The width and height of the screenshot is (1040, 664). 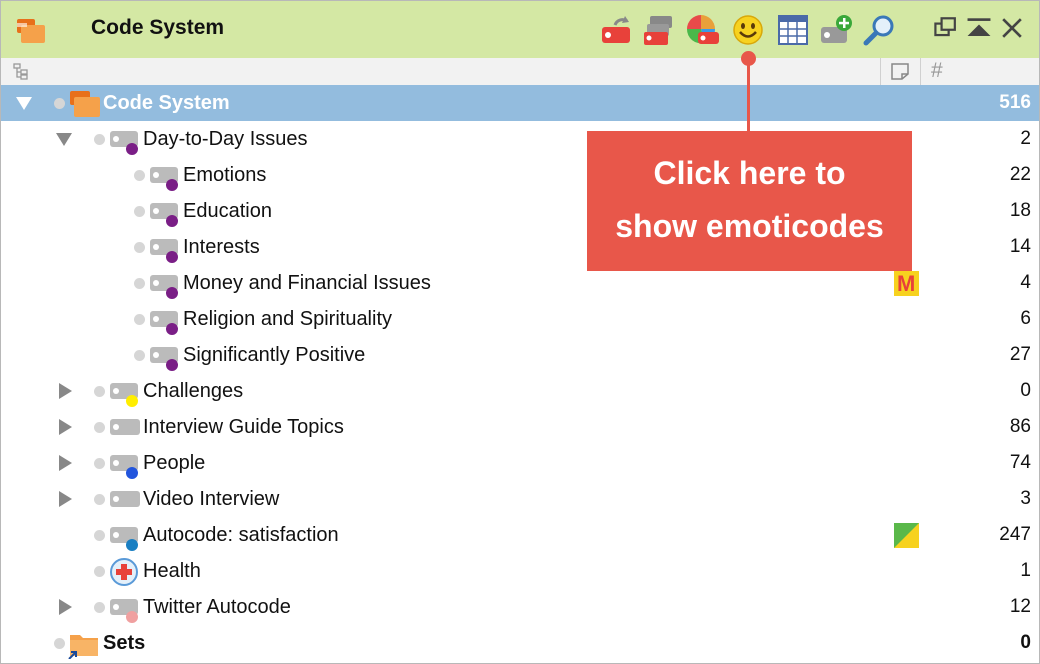 What do you see at coordinates (225, 139) in the screenshot?
I see `tree-row-label: Day-to-Day Issues` at bounding box center [225, 139].